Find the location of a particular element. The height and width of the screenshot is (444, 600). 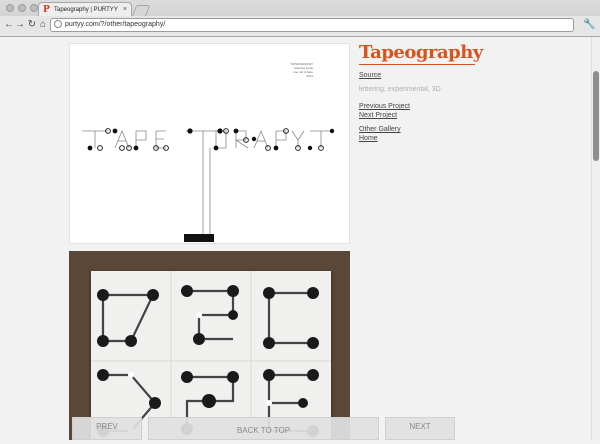

scrollbar-thumb is located at coordinates (596, 116).